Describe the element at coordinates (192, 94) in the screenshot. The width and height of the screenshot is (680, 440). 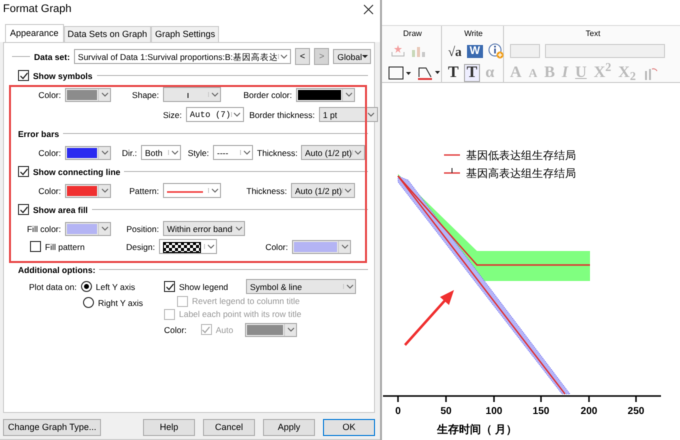
I see `shape-dropdown` at that location.